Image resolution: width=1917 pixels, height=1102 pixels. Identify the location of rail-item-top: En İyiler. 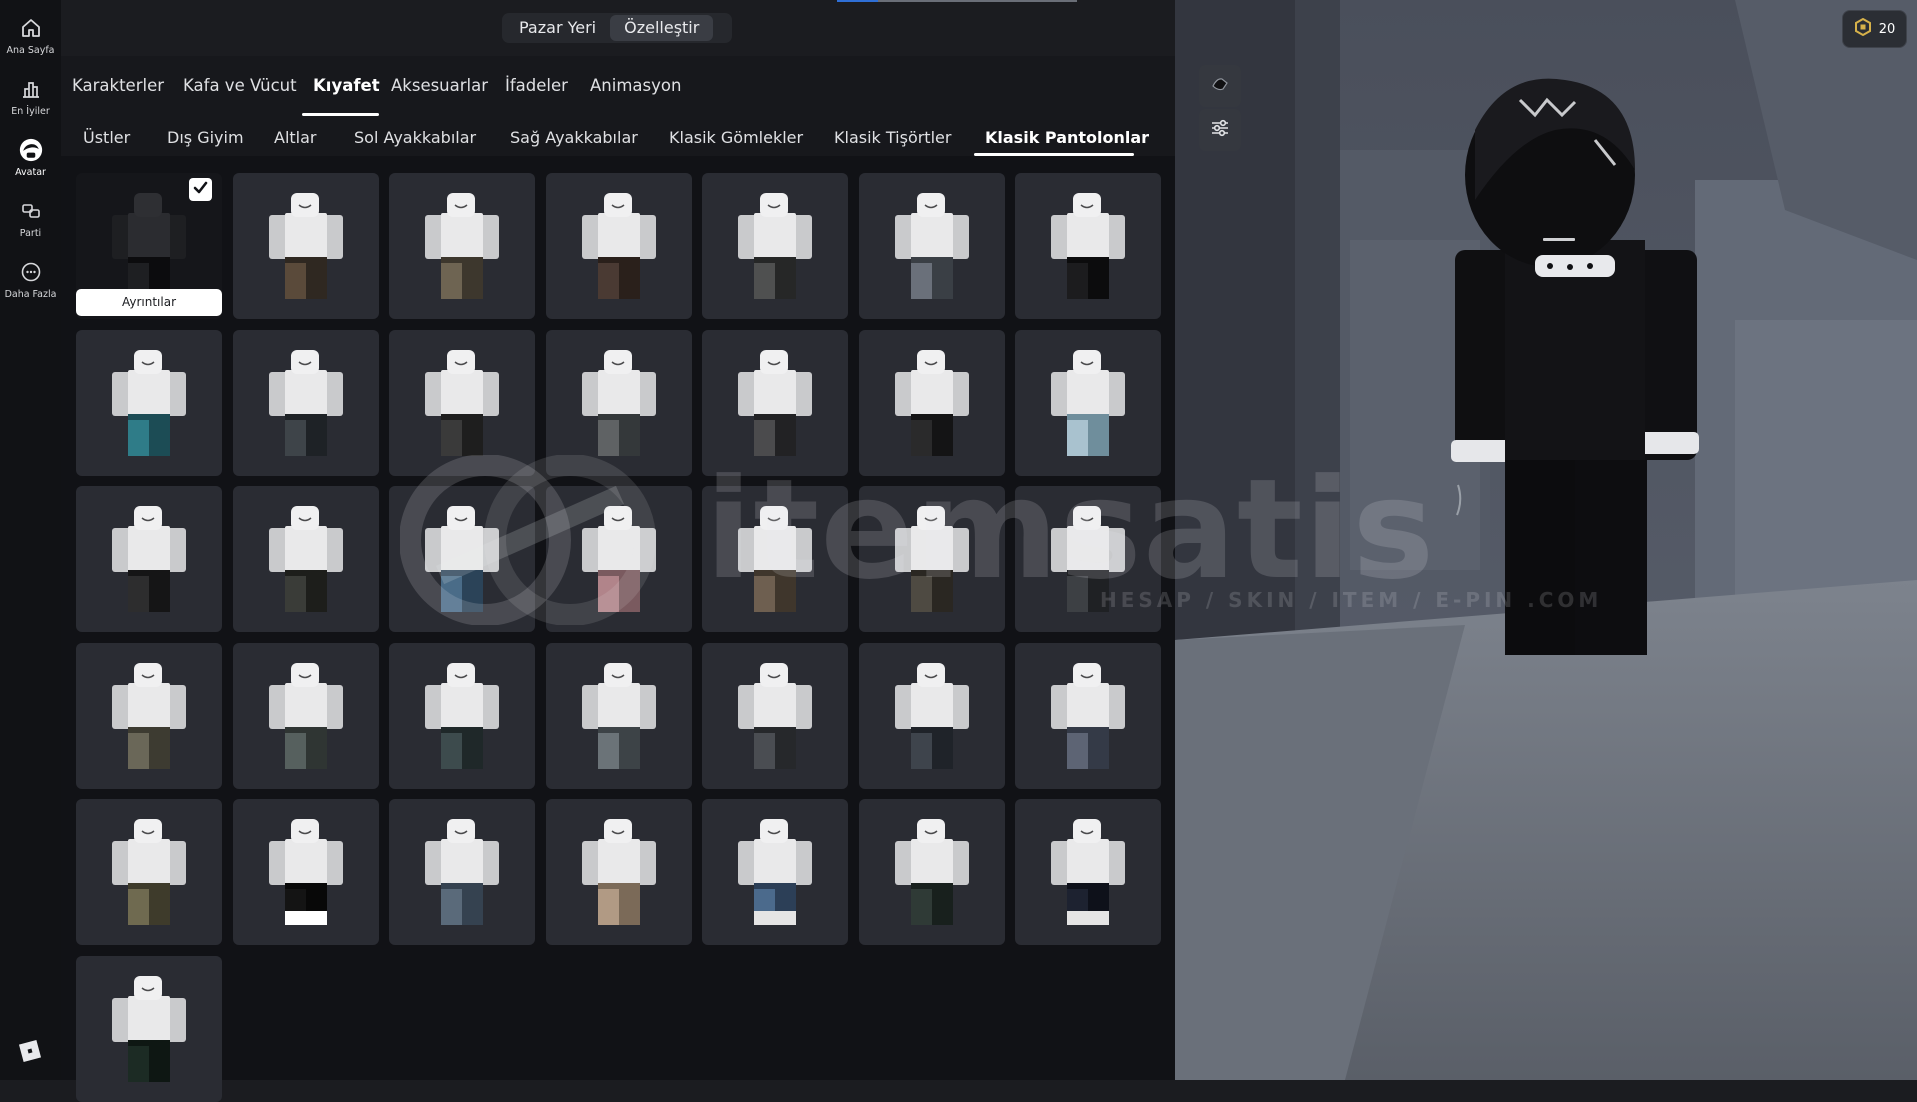
(30, 102).